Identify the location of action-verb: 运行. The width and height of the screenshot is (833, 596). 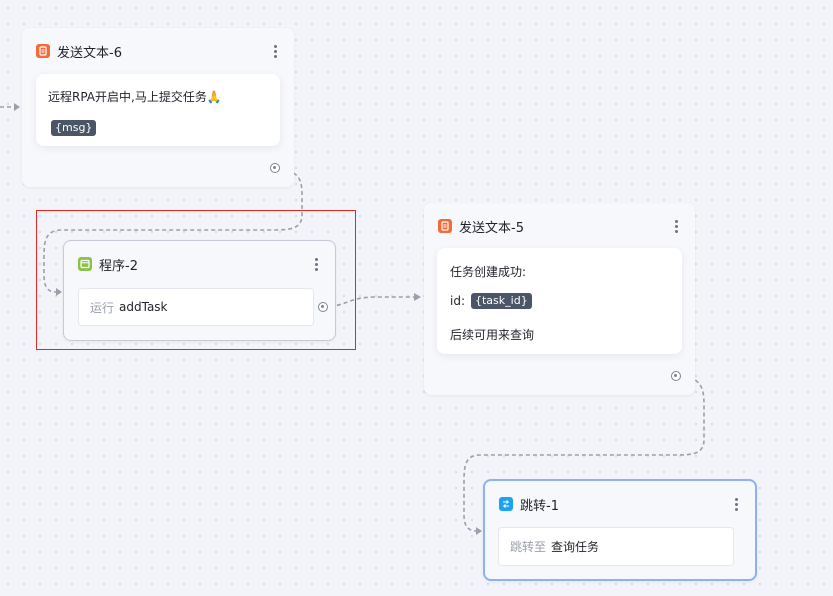
(102, 307).